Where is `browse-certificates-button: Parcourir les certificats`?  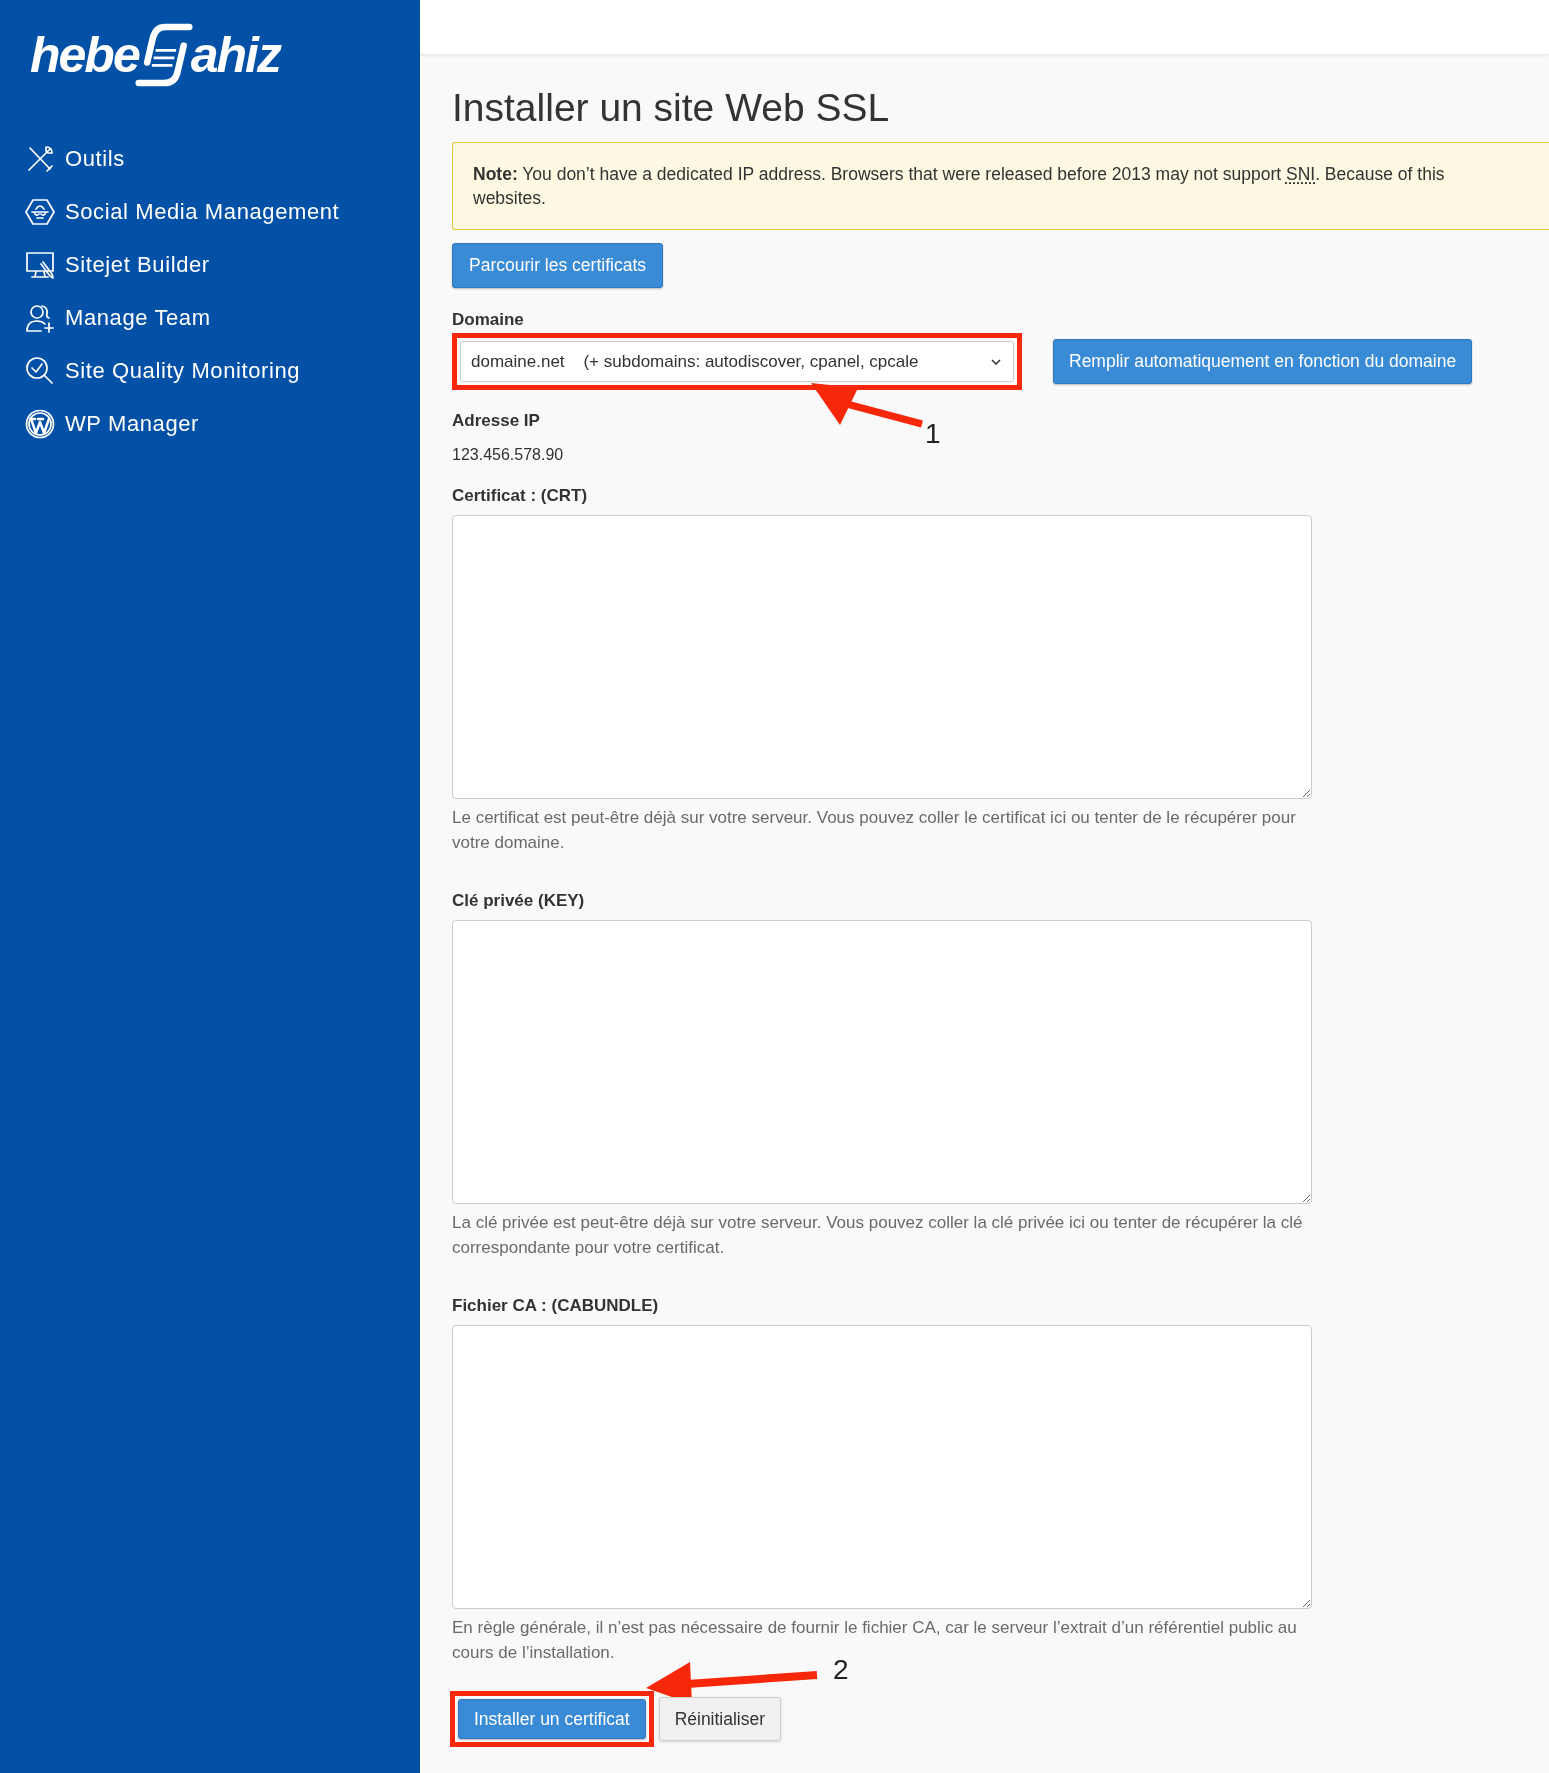 browse-certificates-button: Parcourir les certificats is located at coordinates (557, 265).